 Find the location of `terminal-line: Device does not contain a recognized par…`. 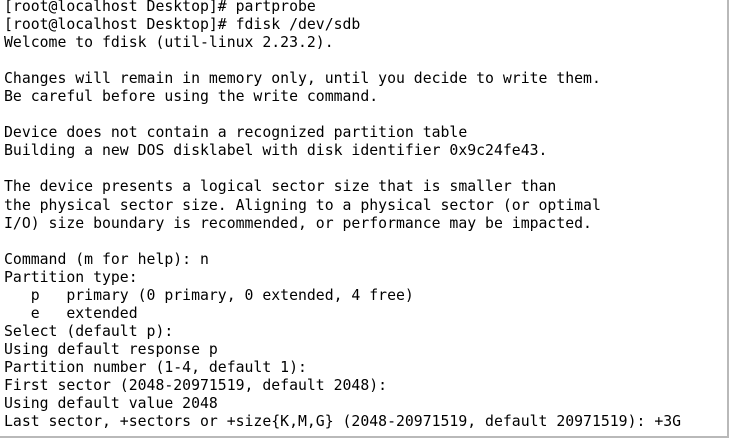

terminal-line: Device does not contain a recognized par… is located at coordinates (236, 133).